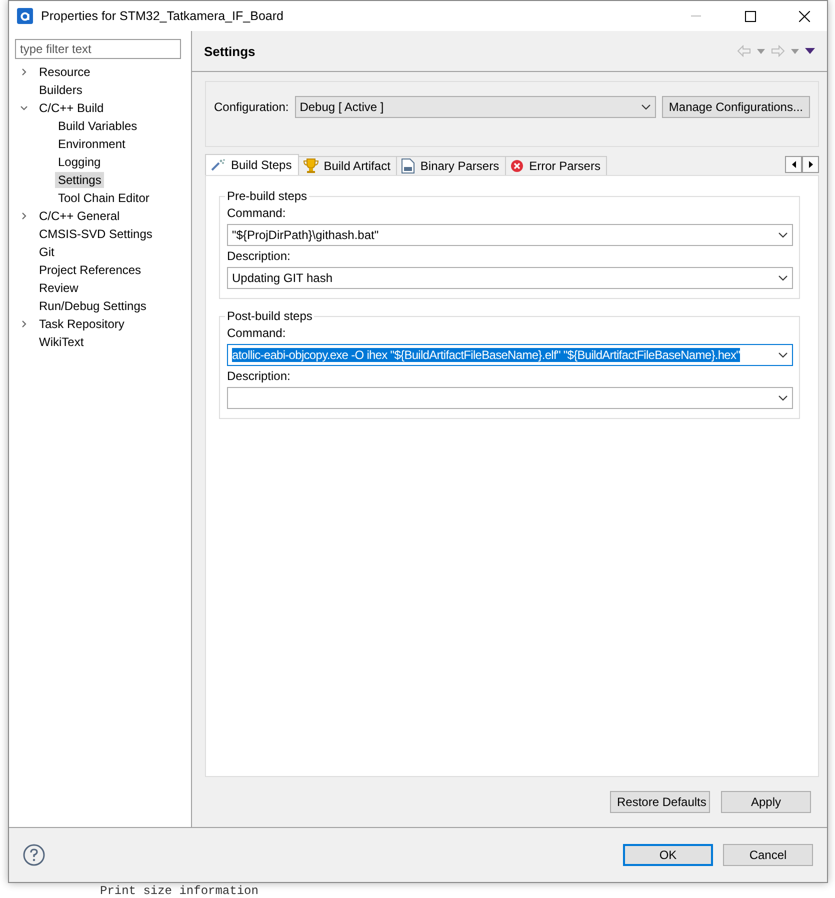 This screenshot has height=898, width=835. Describe the element at coordinates (93, 306) in the screenshot. I see `tree-item: Run/Debug Settings` at that location.